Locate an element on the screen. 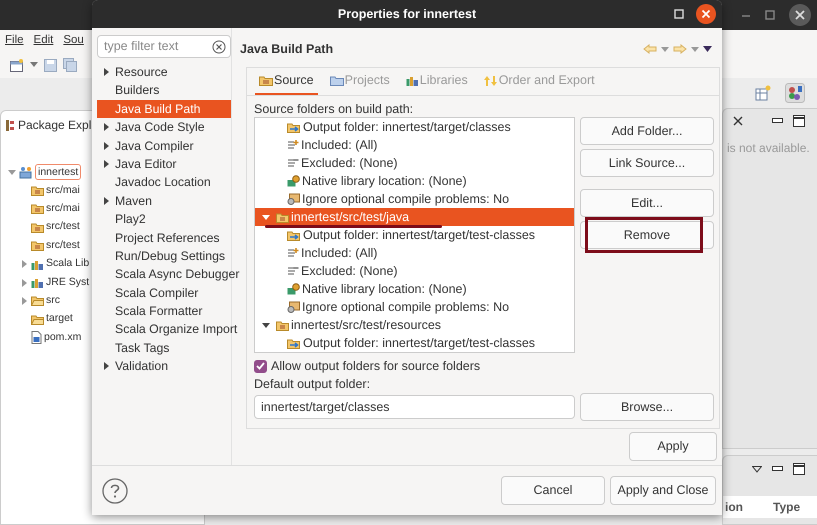 This screenshot has height=525, width=817. help-icon is located at coordinates (115, 491).